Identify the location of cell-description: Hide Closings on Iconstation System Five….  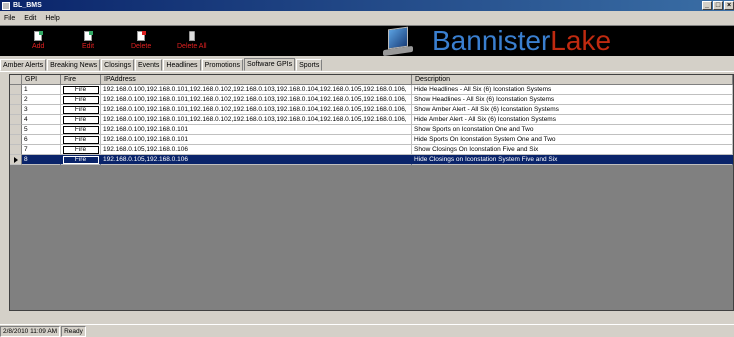
(572, 160).